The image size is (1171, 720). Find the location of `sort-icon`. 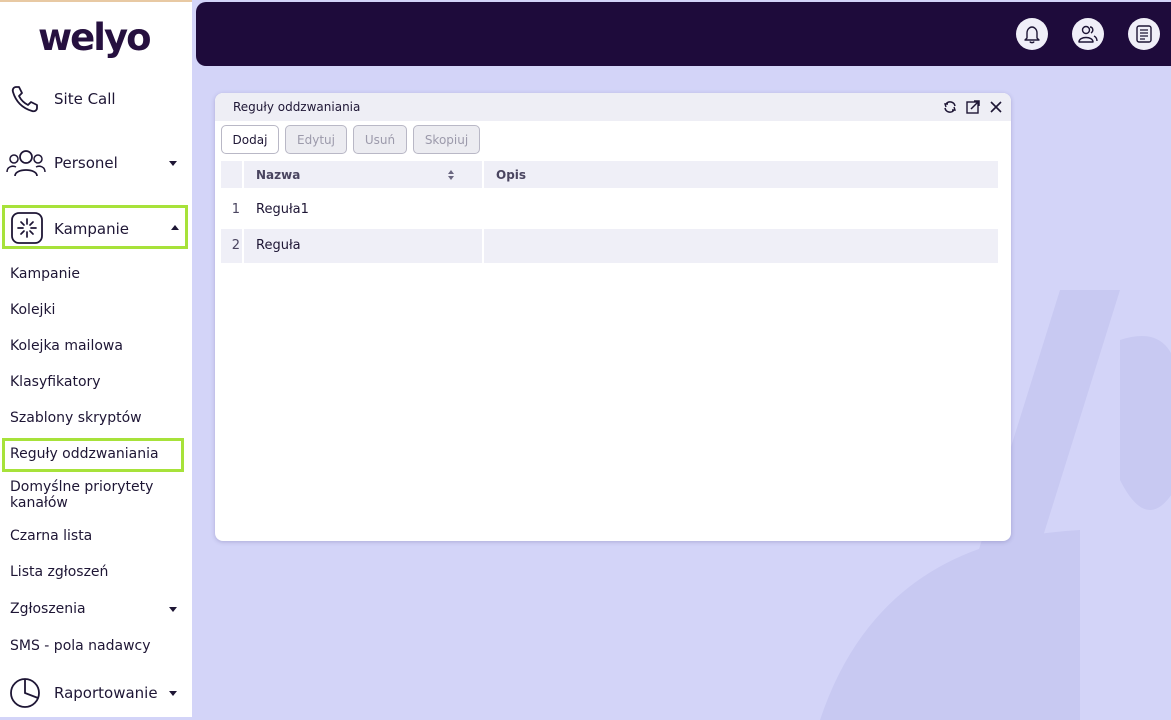

sort-icon is located at coordinates (451, 175).